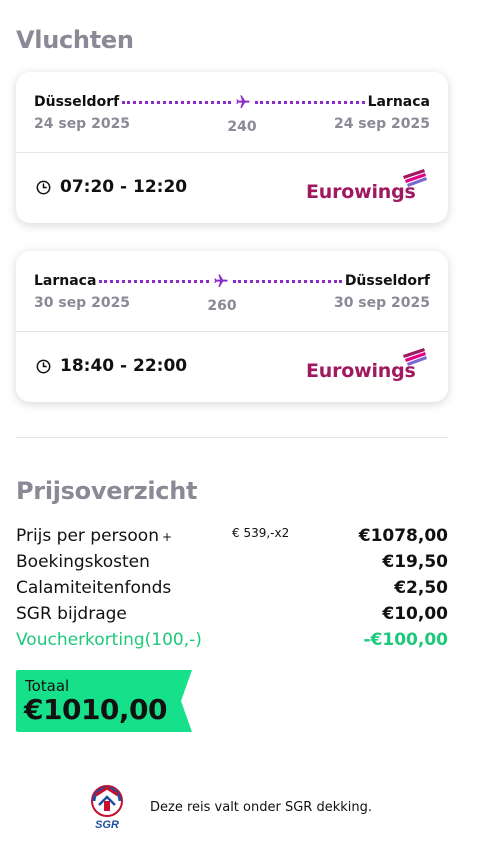  I want to click on total-value: €1010,00, so click(96, 709).